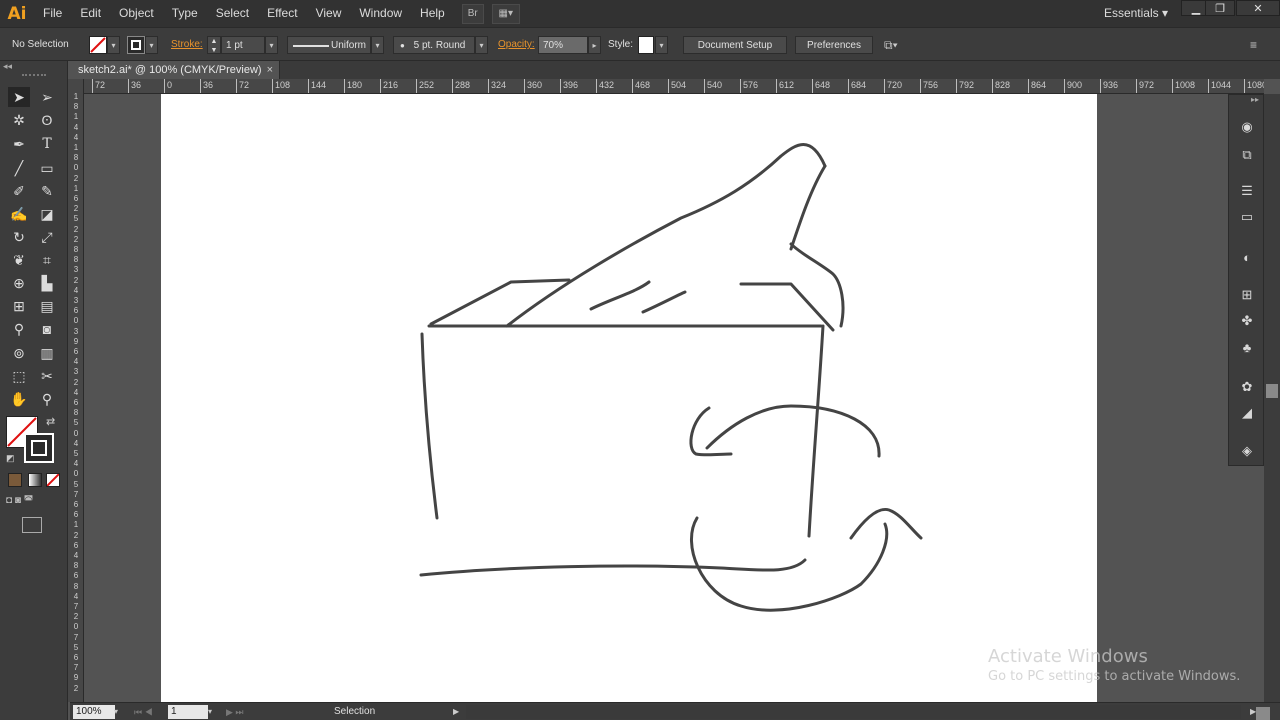  What do you see at coordinates (188, 712) in the screenshot?
I see `artboard-number-field: 1` at bounding box center [188, 712].